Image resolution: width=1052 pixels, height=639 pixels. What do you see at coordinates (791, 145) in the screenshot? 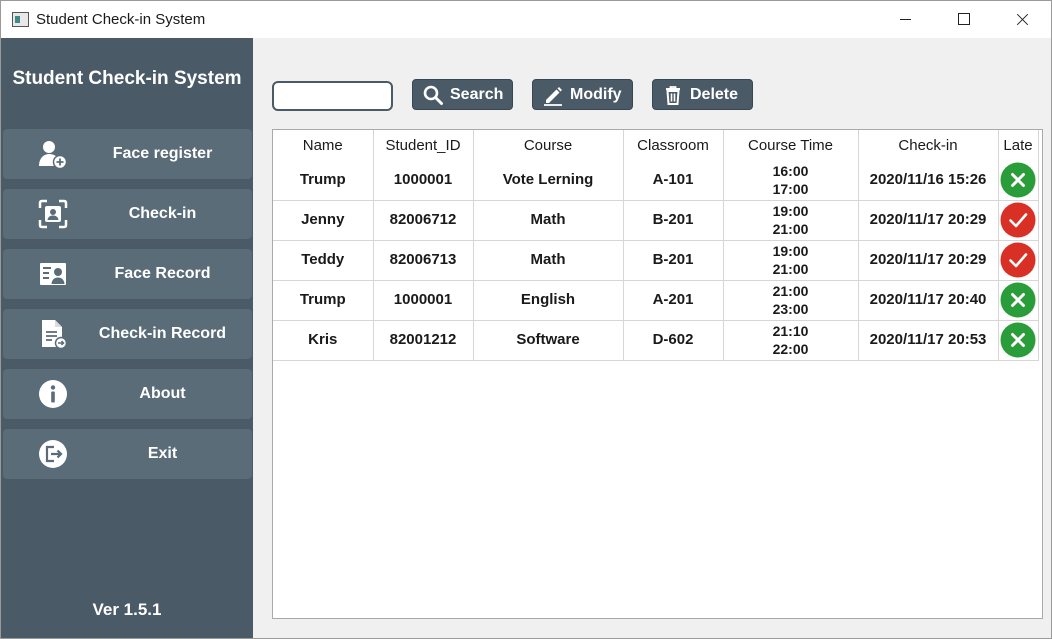
I see `column-header: Course Time` at bounding box center [791, 145].